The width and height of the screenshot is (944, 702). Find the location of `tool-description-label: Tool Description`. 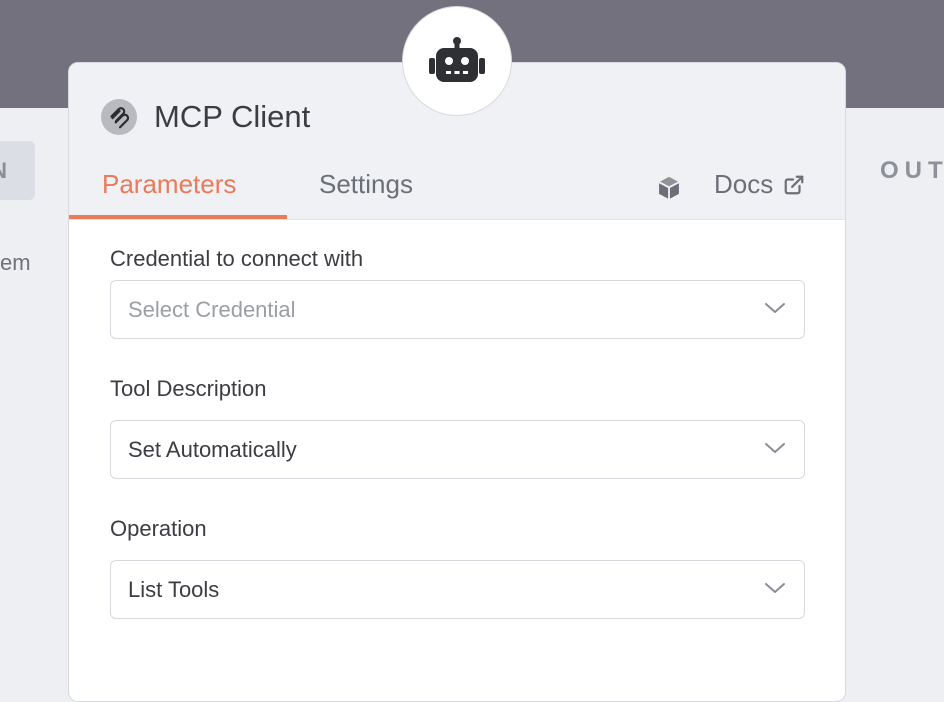

tool-description-label: Tool Description is located at coordinates (188, 388).